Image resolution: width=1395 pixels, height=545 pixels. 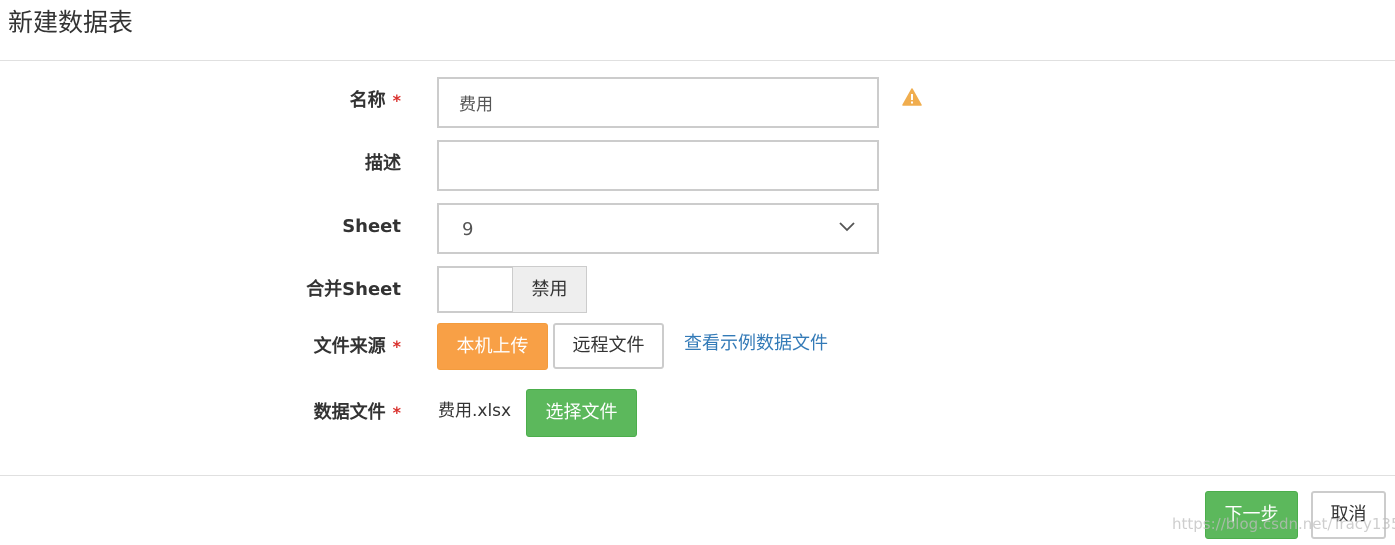 I want to click on file-source-label-text: 文件来源, so click(x=349, y=346).